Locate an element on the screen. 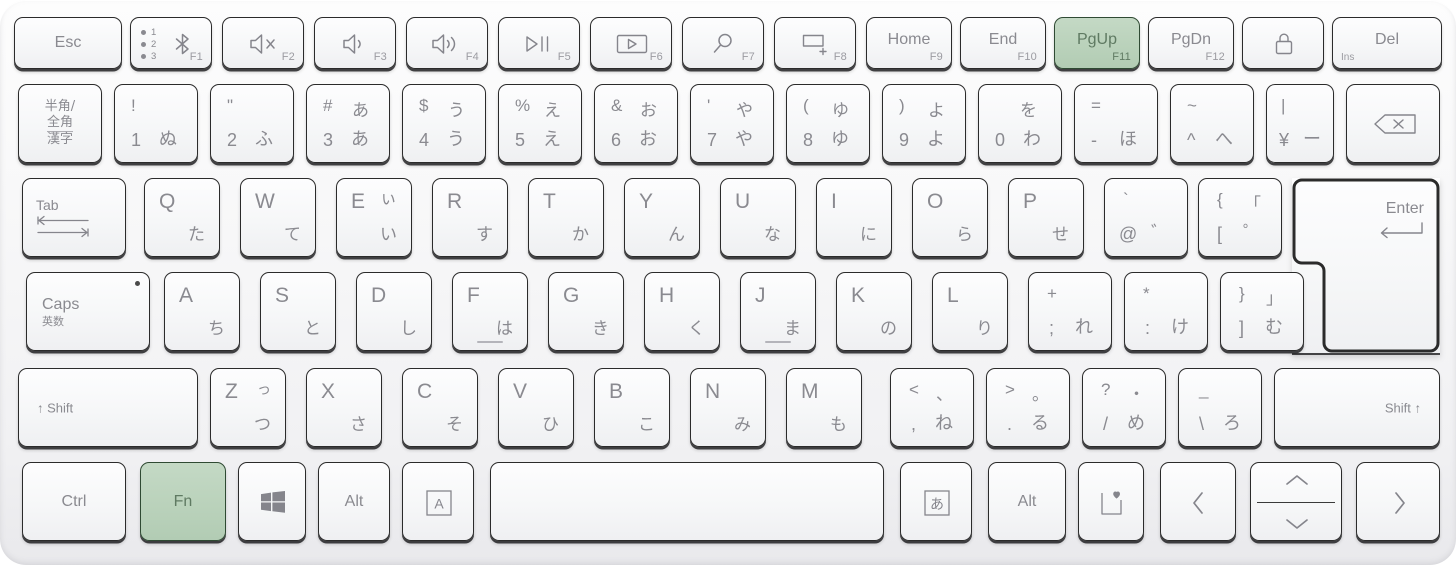 The width and height of the screenshot is (1456, 565). key-volume-up: F4 is located at coordinates (447, 43).